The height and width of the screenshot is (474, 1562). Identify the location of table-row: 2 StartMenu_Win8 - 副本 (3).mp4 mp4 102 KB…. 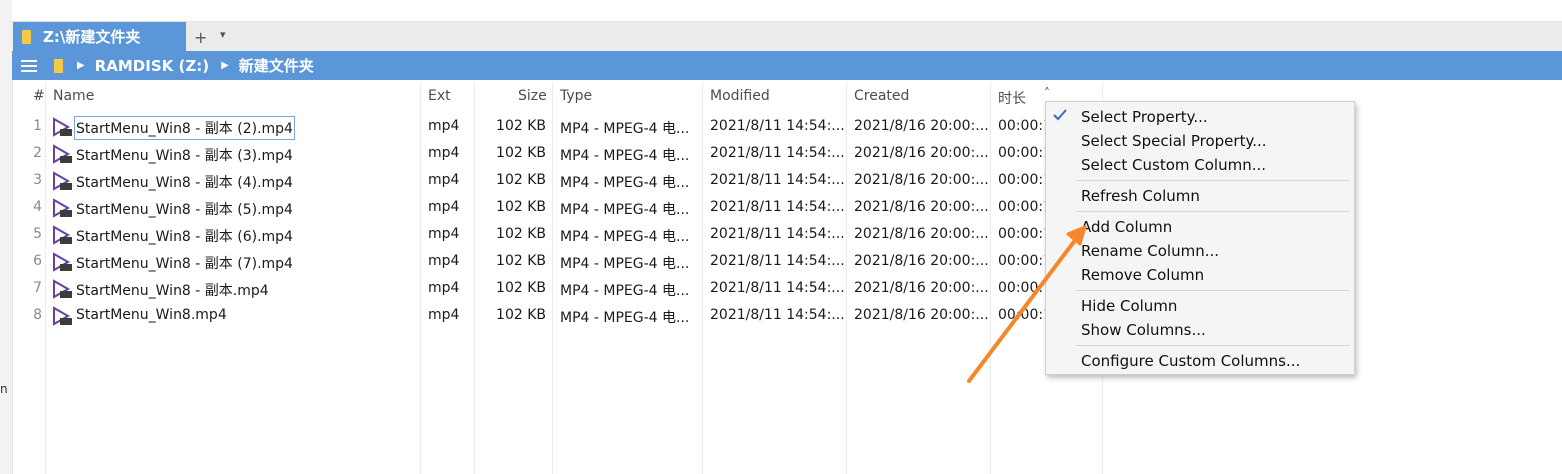
(557, 154).